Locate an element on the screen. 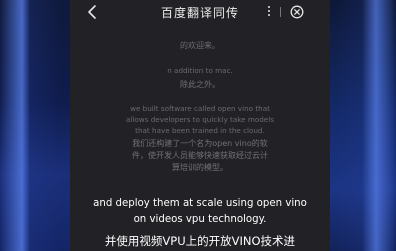  circle-x-icon is located at coordinates (297, 12).